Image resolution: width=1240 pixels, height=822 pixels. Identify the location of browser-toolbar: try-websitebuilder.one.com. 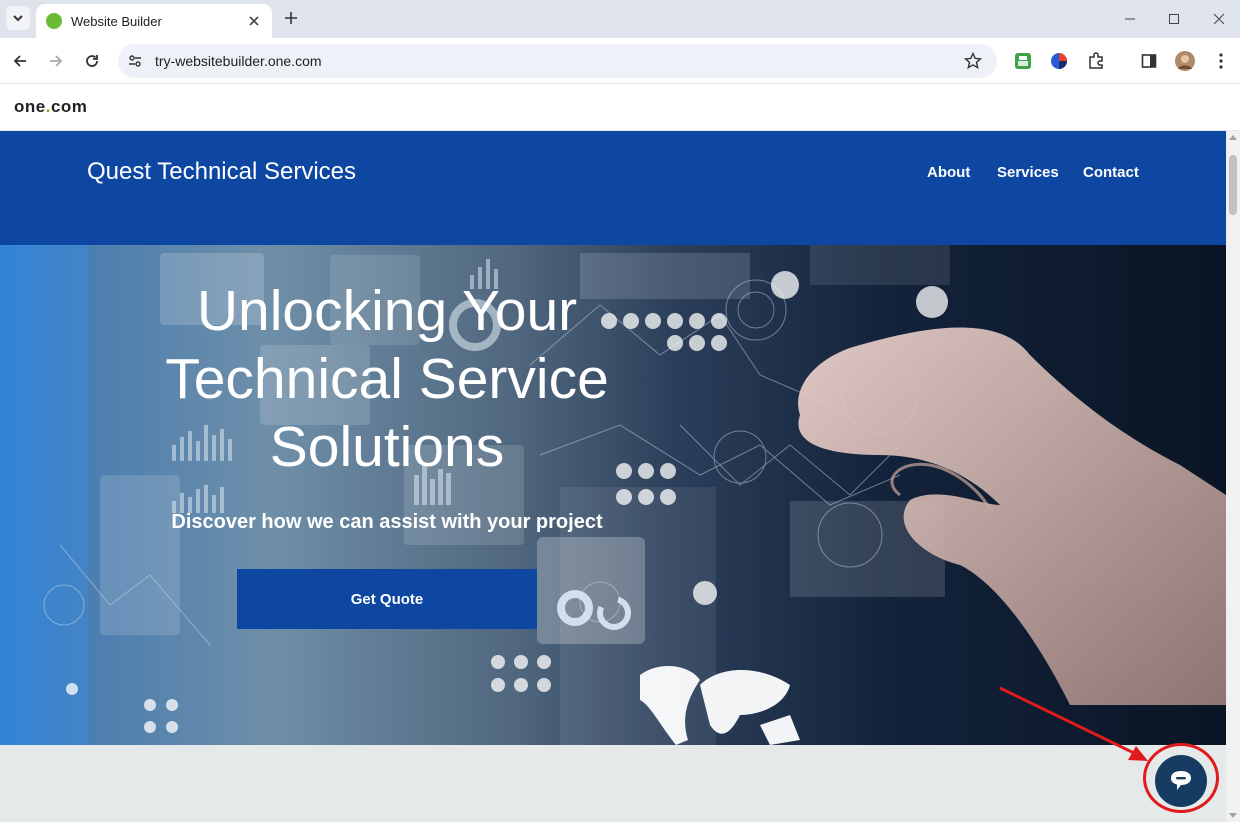
(620, 61).